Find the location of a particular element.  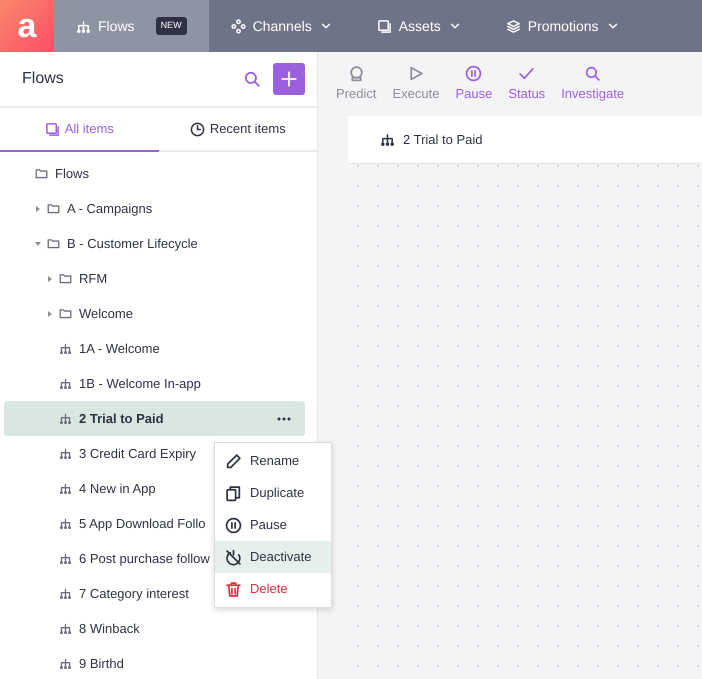

menu-item: Deactivate is located at coordinates (273, 557).